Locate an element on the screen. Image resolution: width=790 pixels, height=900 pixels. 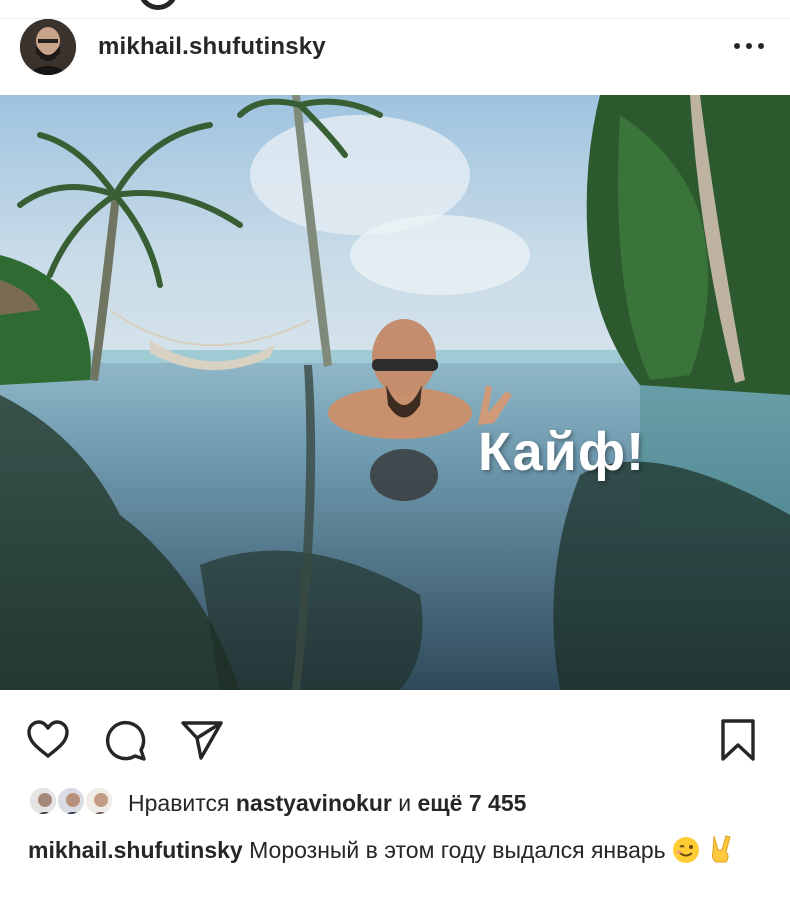
victory-hand-emoji-icon is located at coordinates (720, 853).